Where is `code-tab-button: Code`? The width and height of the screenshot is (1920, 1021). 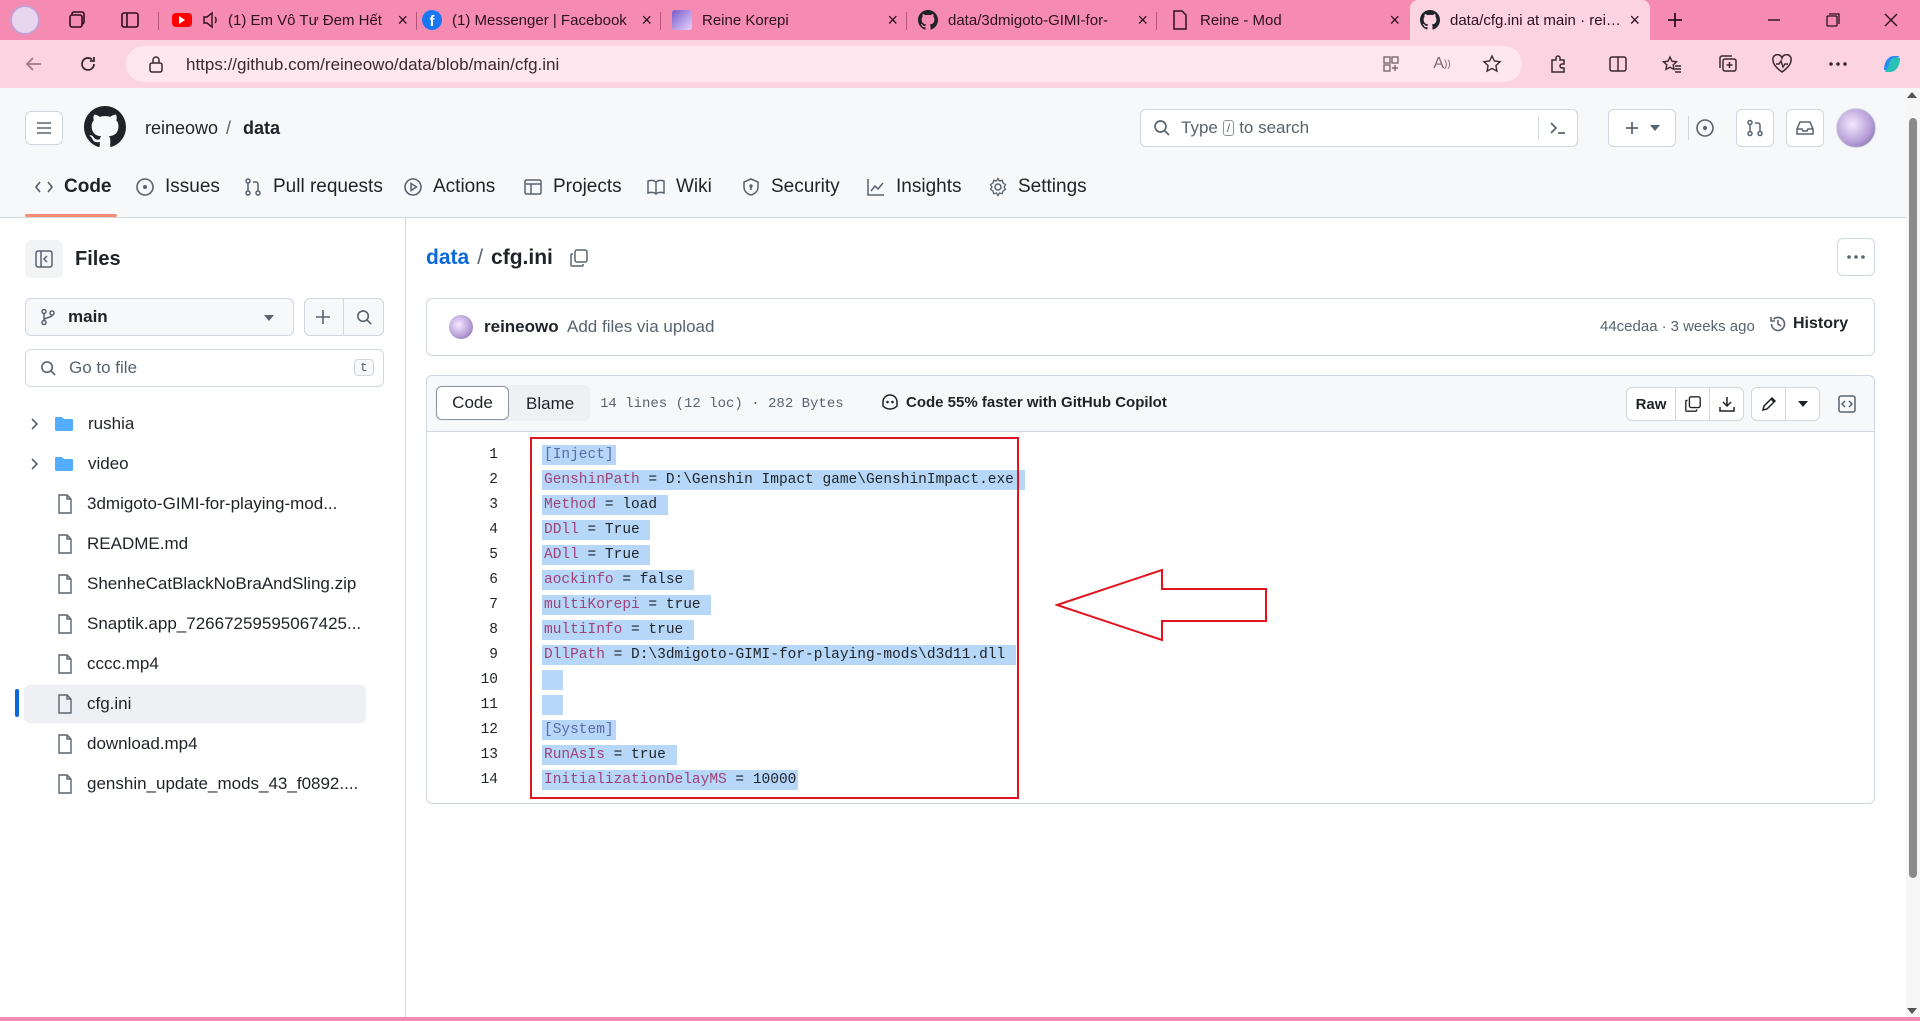
code-tab-button: Code is located at coordinates (472, 403).